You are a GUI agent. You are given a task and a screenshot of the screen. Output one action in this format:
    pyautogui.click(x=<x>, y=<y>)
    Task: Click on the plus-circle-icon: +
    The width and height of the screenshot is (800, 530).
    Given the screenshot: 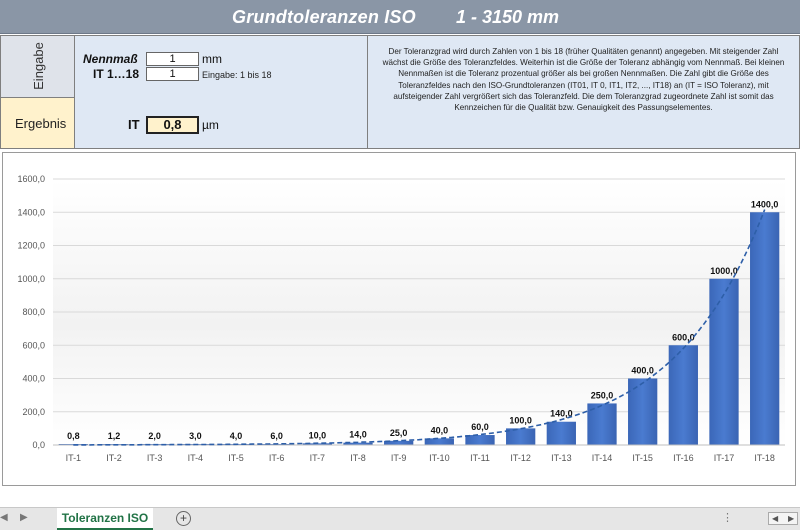 What is the action you would take?
    pyautogui.click(x=183, y=518)
    